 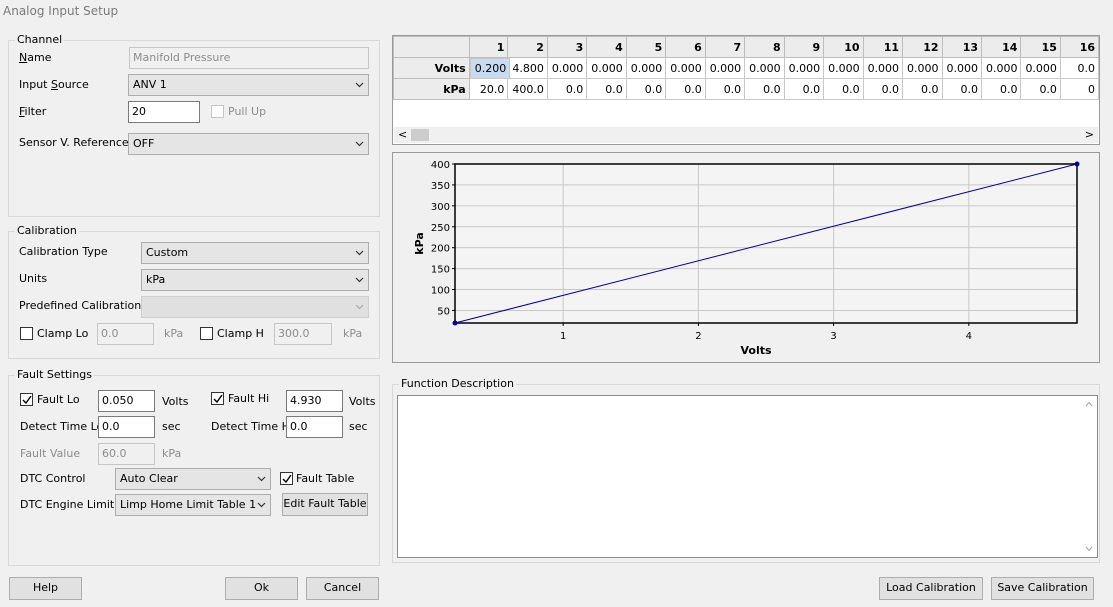 I want to click on fault-hi-field: 4.930, so click(x=314, y=401).